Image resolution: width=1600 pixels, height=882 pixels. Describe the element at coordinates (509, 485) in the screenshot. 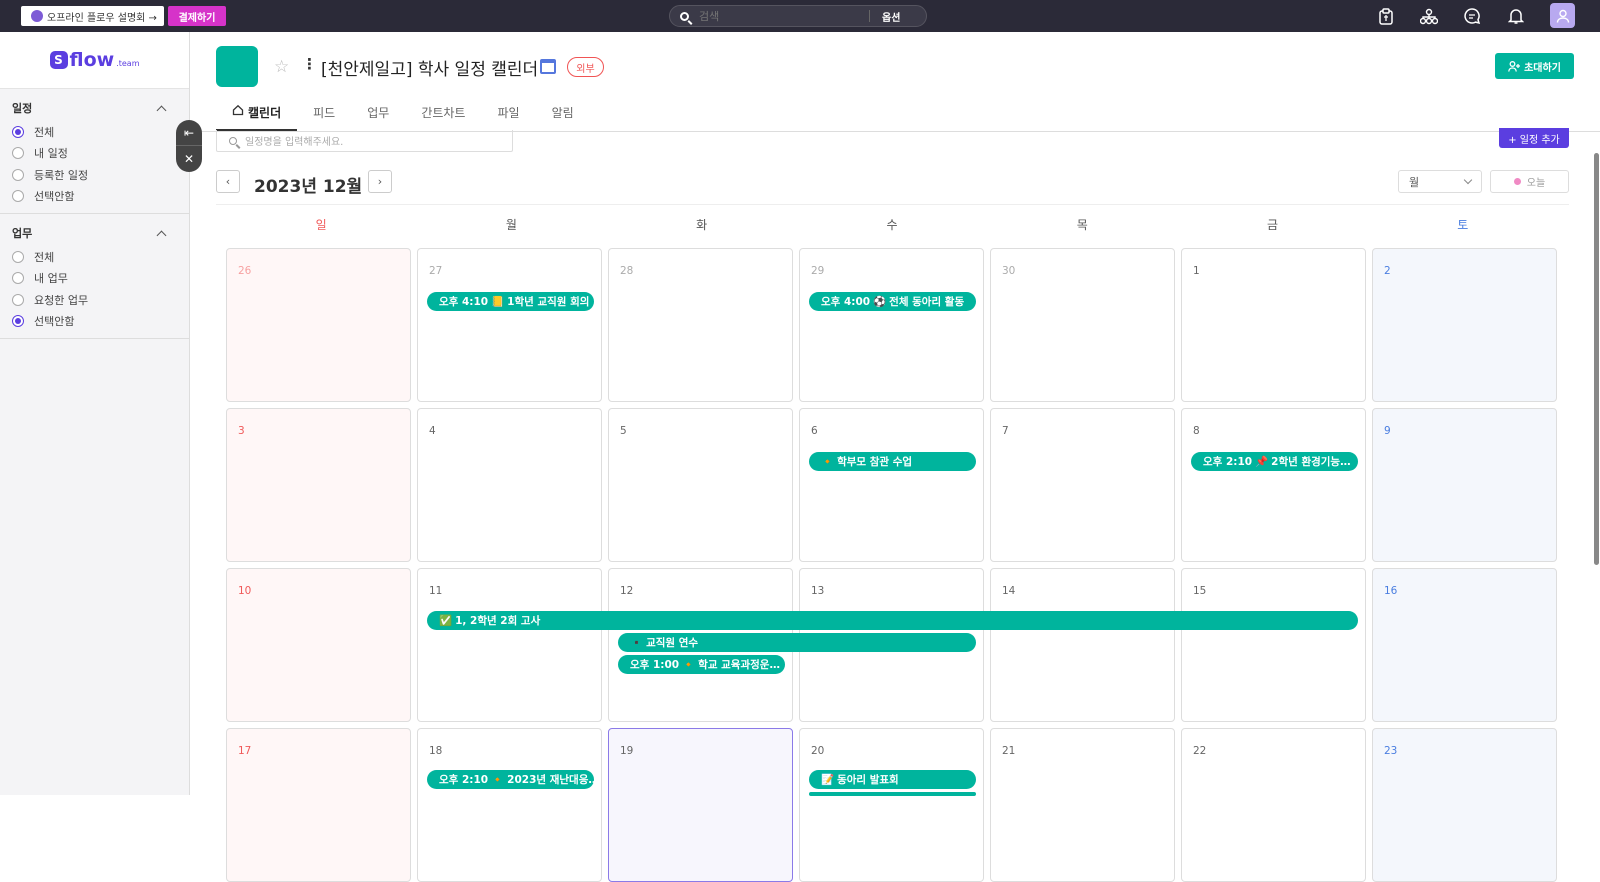

I see `day-cell: 4` at that location.